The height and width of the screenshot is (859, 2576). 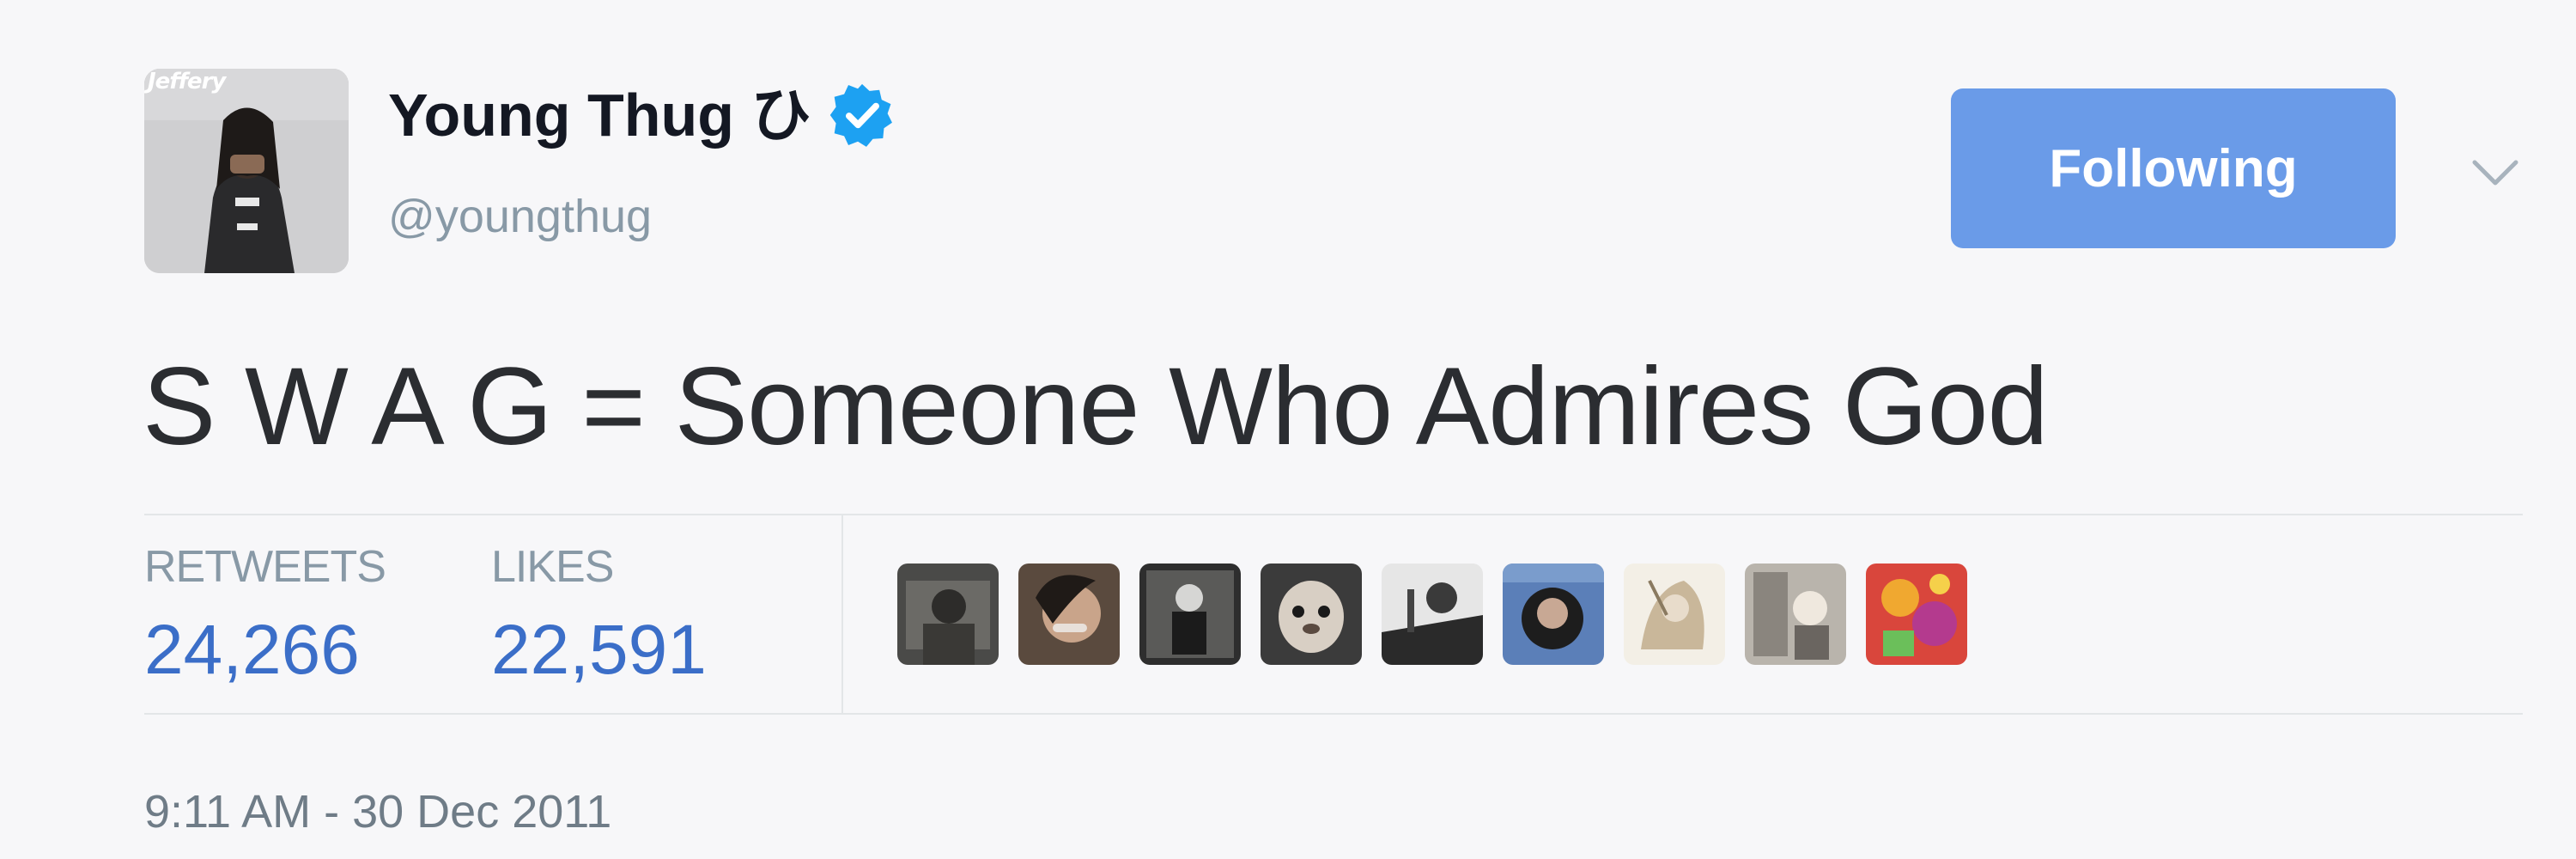 I want to click on likes-count: 22,591, so click(x=599, y=650).